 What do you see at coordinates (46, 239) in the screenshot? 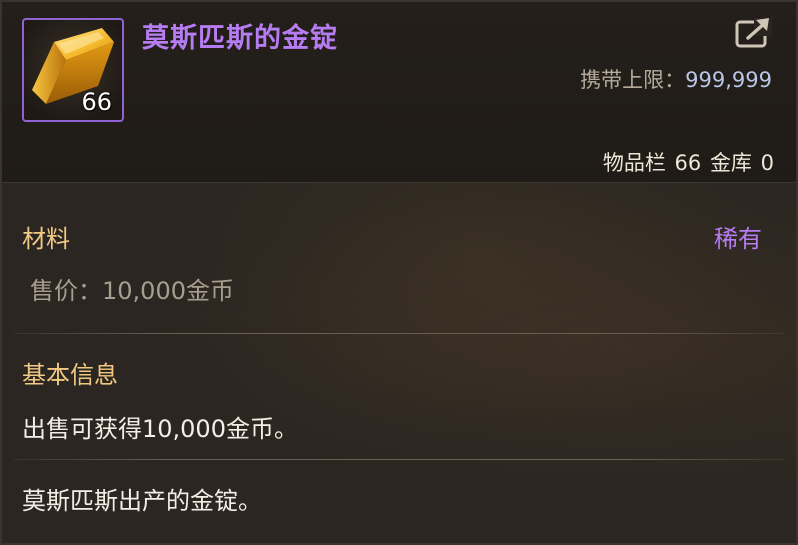
I see `item-category: 材料` at bounding box center [46, 239].